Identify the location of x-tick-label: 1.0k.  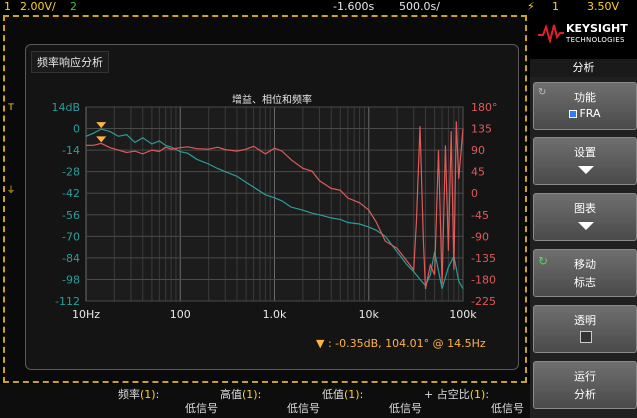
(275, 314).